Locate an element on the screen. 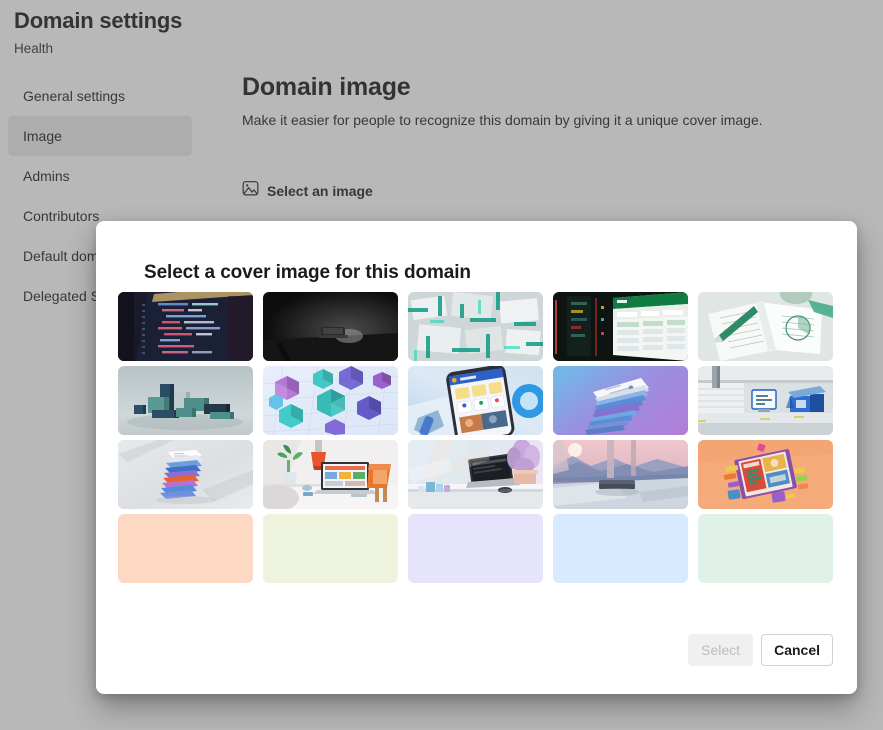 This screenshot has height=730, width=883. cover-image-option-laptop-lavender-plant is located at coordinates (475, 474).